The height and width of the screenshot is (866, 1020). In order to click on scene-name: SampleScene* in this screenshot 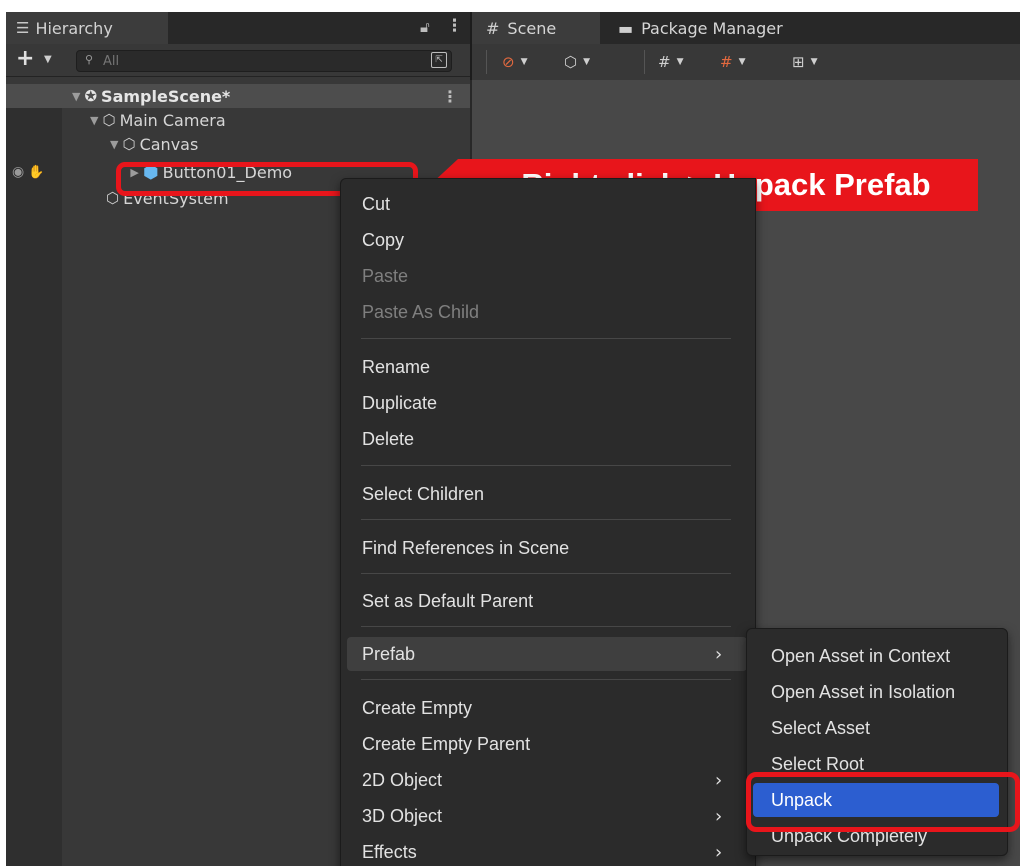, I will do `click(166, 96)`.